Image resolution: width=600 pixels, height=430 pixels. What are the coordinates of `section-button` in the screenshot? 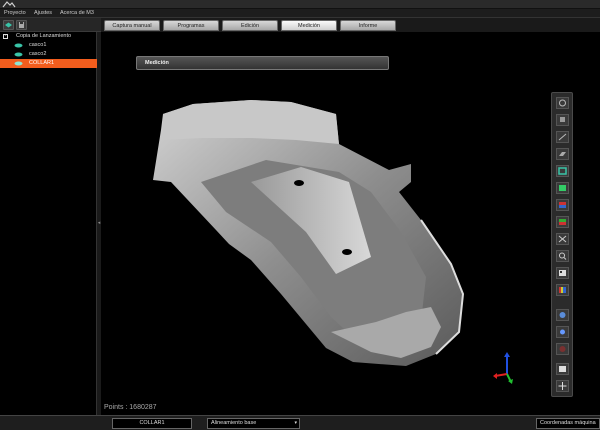 It's located at (562, 222).